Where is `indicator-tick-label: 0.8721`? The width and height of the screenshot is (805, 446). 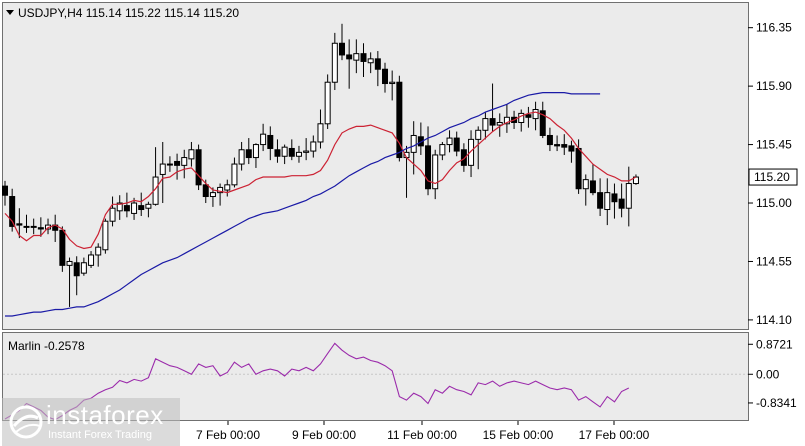
indicator-tick-label: 0.8721 is located at coordinates (774, 344).